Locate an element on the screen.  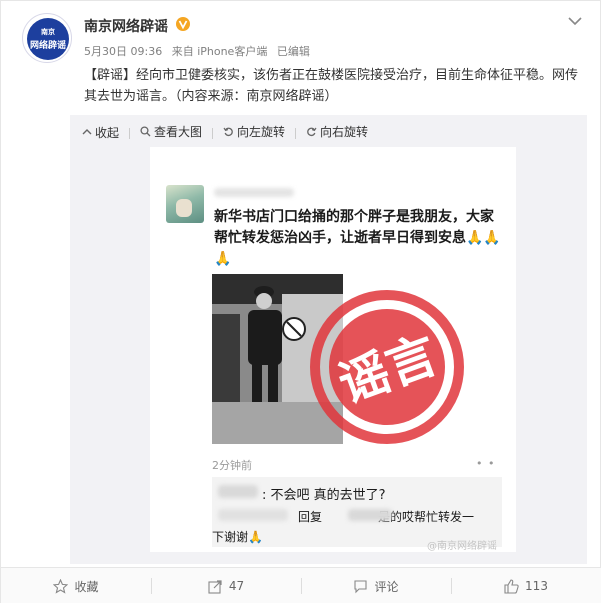
thumbs-up-icon is located at coordinates (511, 586).